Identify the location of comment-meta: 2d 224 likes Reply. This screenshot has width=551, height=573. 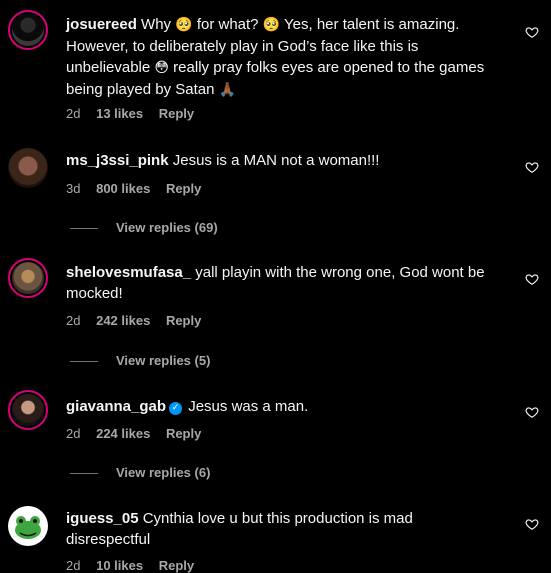
(139, 433).